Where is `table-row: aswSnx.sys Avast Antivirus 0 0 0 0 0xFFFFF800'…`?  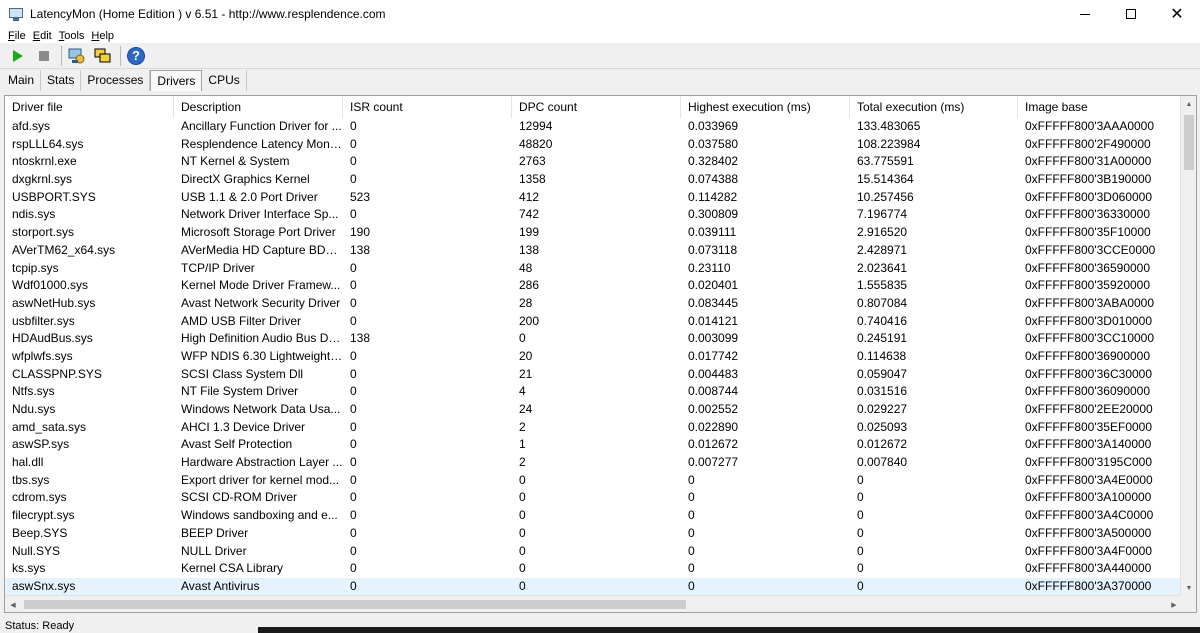 table-row: aswSnx.sys Avast Antivirus 0 0 0 0 0xFFFFF800'… is located at coordinates (593, 586).